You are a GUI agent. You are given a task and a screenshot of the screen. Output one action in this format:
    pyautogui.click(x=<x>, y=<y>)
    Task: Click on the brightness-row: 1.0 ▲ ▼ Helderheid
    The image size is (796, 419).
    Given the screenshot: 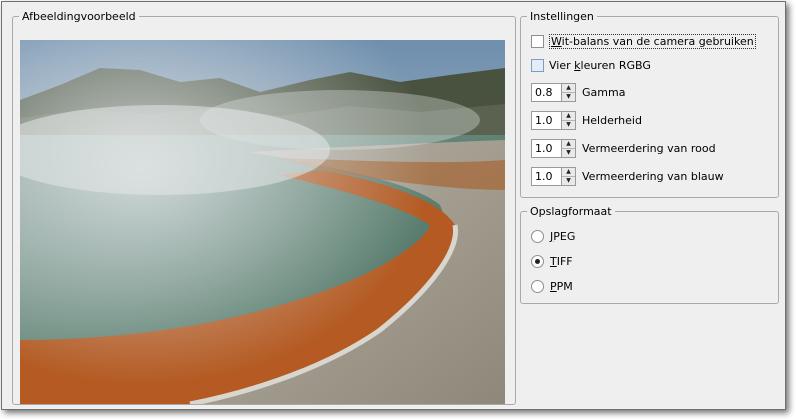 What is the action you would take?
    pyautogui.click(x=586, y=120)
    